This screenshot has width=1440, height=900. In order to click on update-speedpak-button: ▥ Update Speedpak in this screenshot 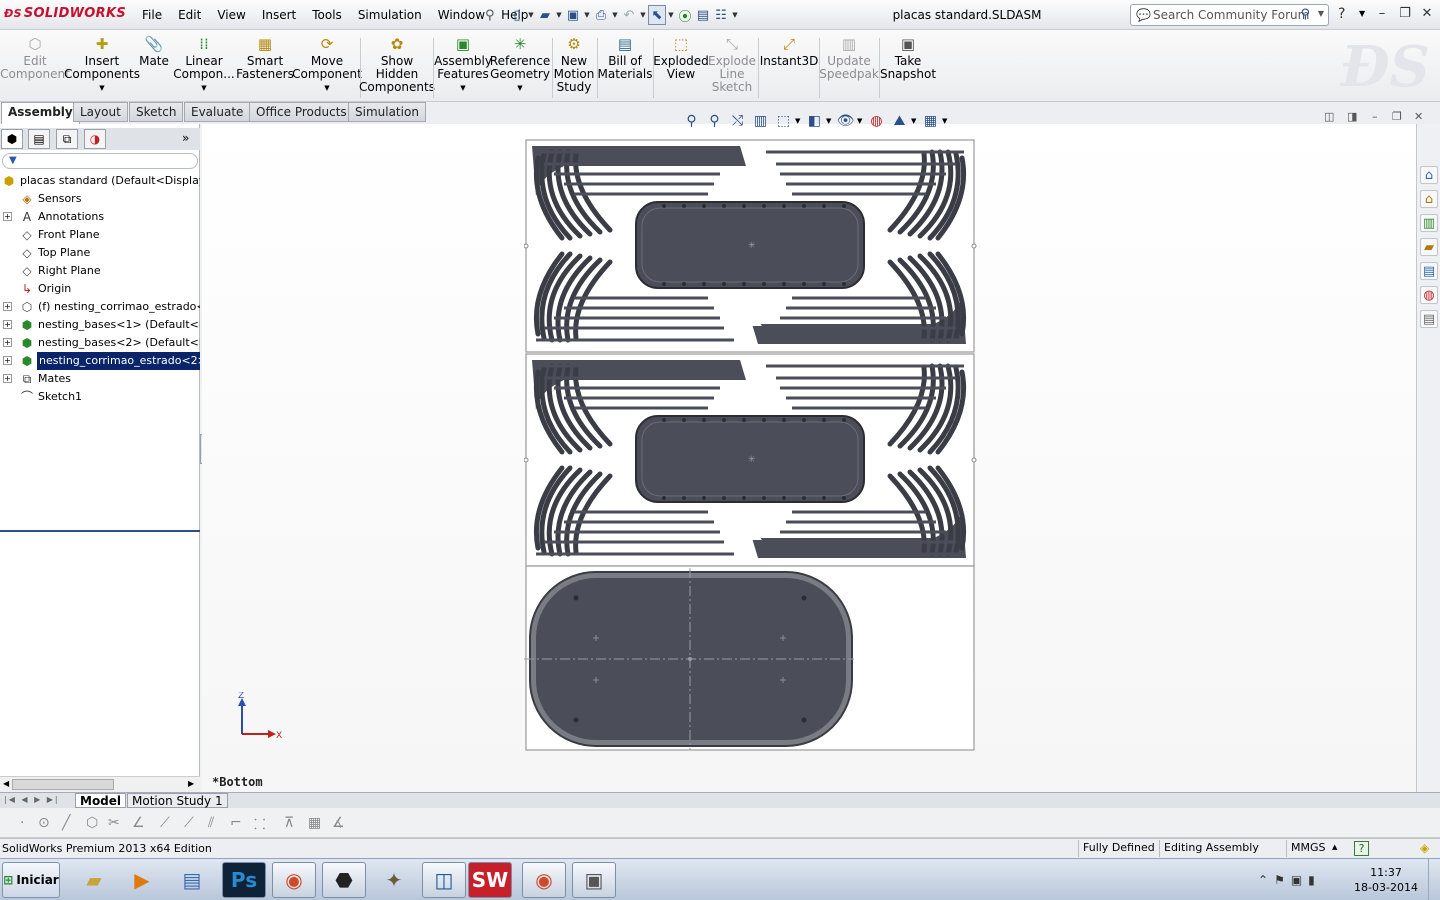, I will do `click(849, 57)`.